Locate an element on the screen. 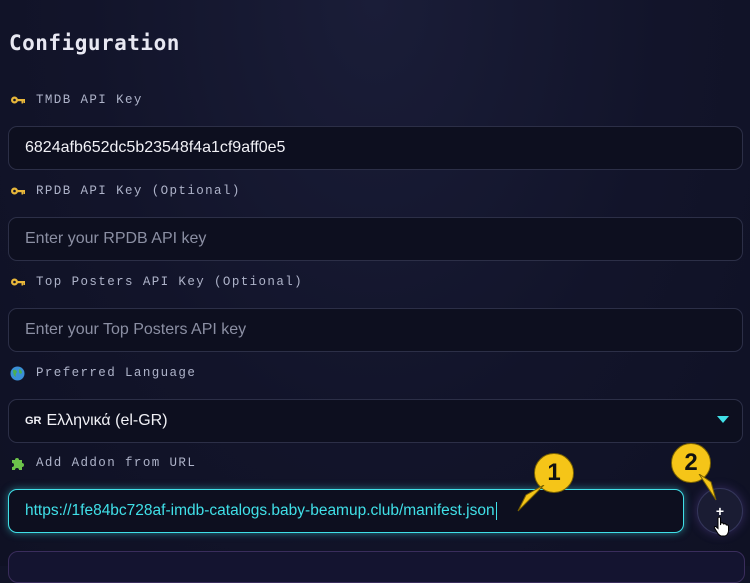  tmdb-api-key-input: 6824afb652dc5b23548f4a1cf9aff0e5 is located at coordinates (375, 148).